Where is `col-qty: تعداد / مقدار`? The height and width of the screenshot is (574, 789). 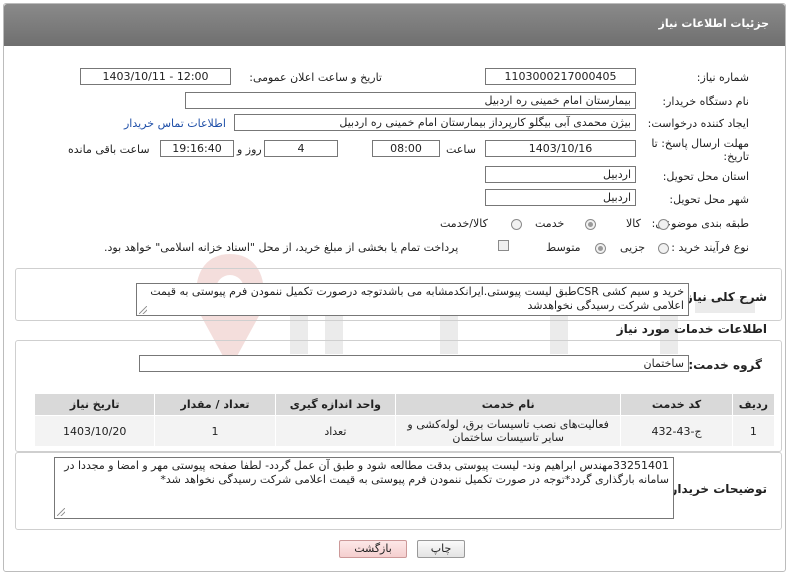
col-qty: تعداد / مقدار is located at coordinates (215, 404).